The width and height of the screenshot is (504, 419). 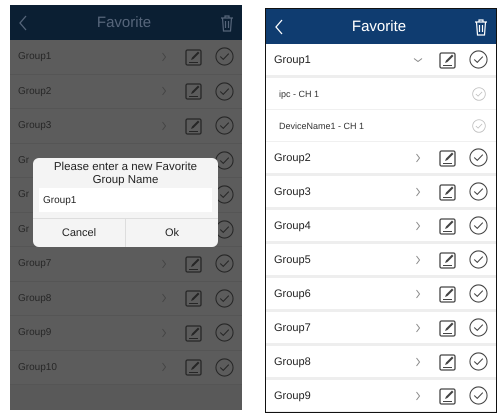 I want to click on group-row: Group5, so click(x=381, y=261).